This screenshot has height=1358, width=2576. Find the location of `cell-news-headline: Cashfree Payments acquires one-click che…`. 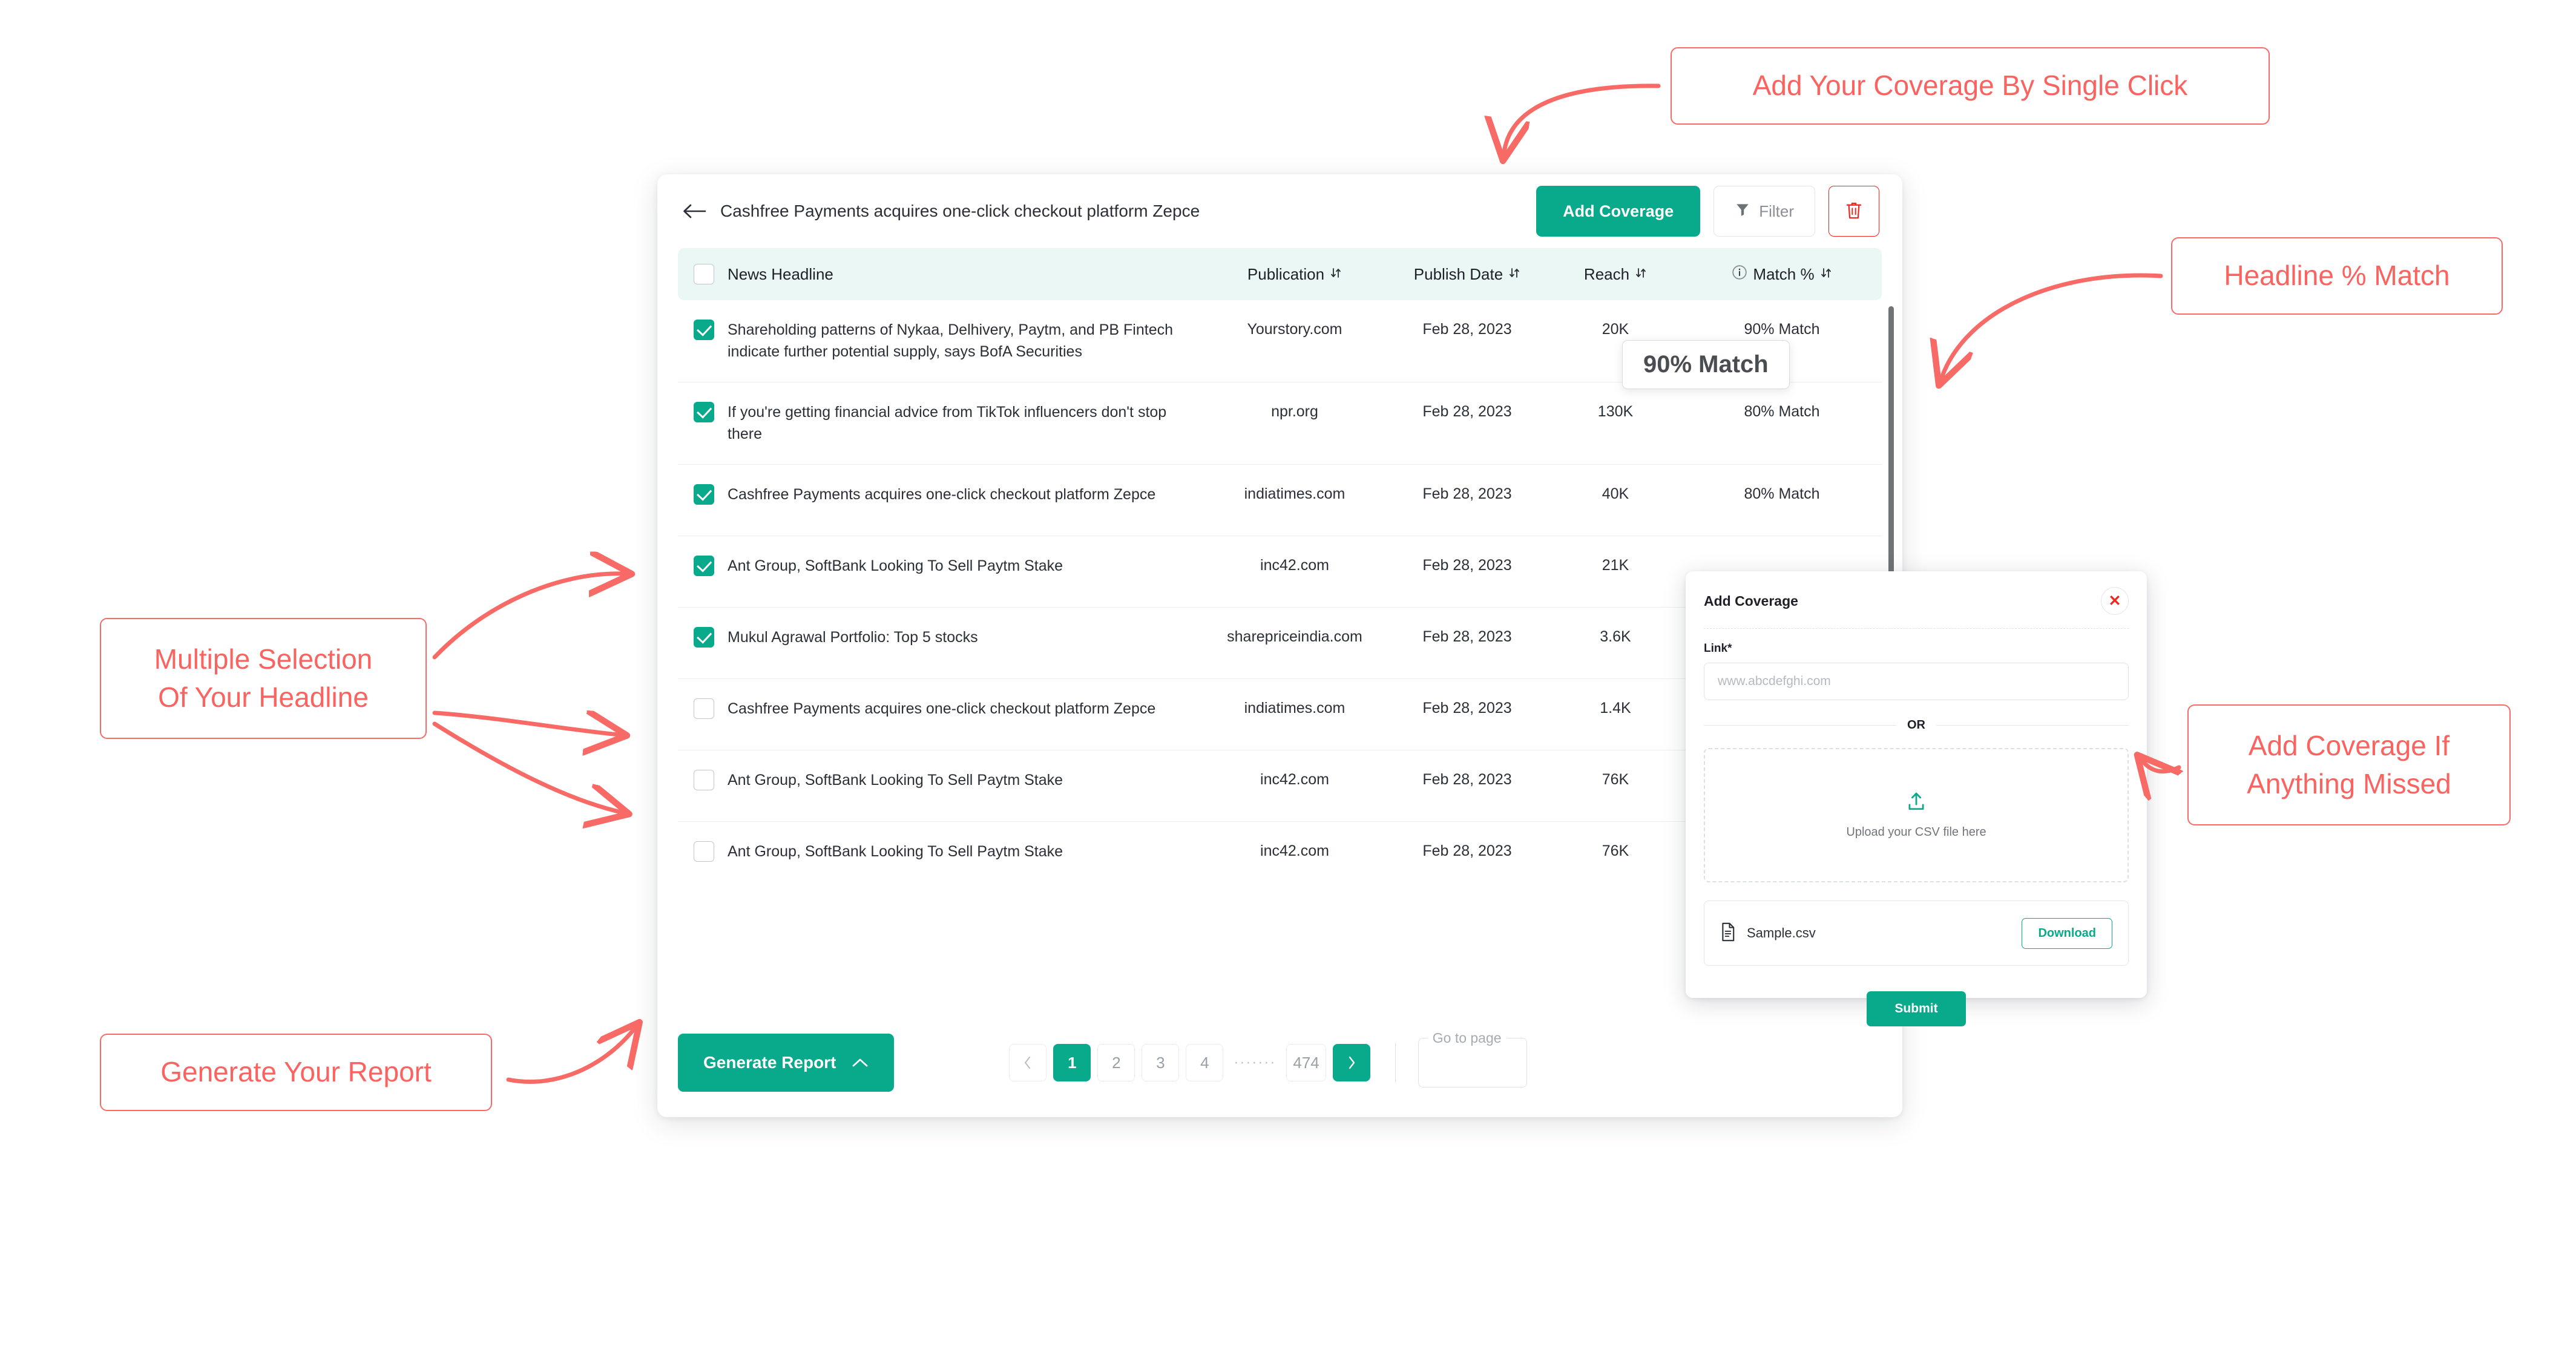

cell-news-headline: Cashfree Payments acquires one-click che… is located at coordinates (942, 709).